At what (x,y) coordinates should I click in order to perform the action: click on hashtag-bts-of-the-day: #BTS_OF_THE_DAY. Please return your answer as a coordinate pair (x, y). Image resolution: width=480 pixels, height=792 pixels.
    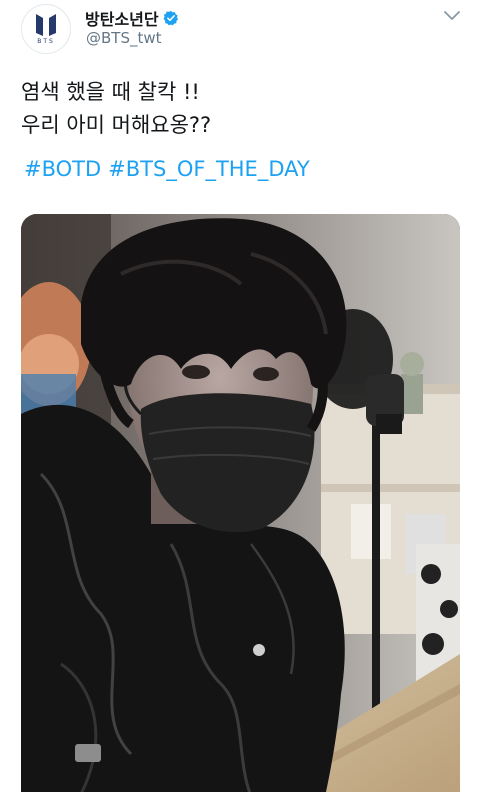
    Looking at the image, I should click on (209, 169).